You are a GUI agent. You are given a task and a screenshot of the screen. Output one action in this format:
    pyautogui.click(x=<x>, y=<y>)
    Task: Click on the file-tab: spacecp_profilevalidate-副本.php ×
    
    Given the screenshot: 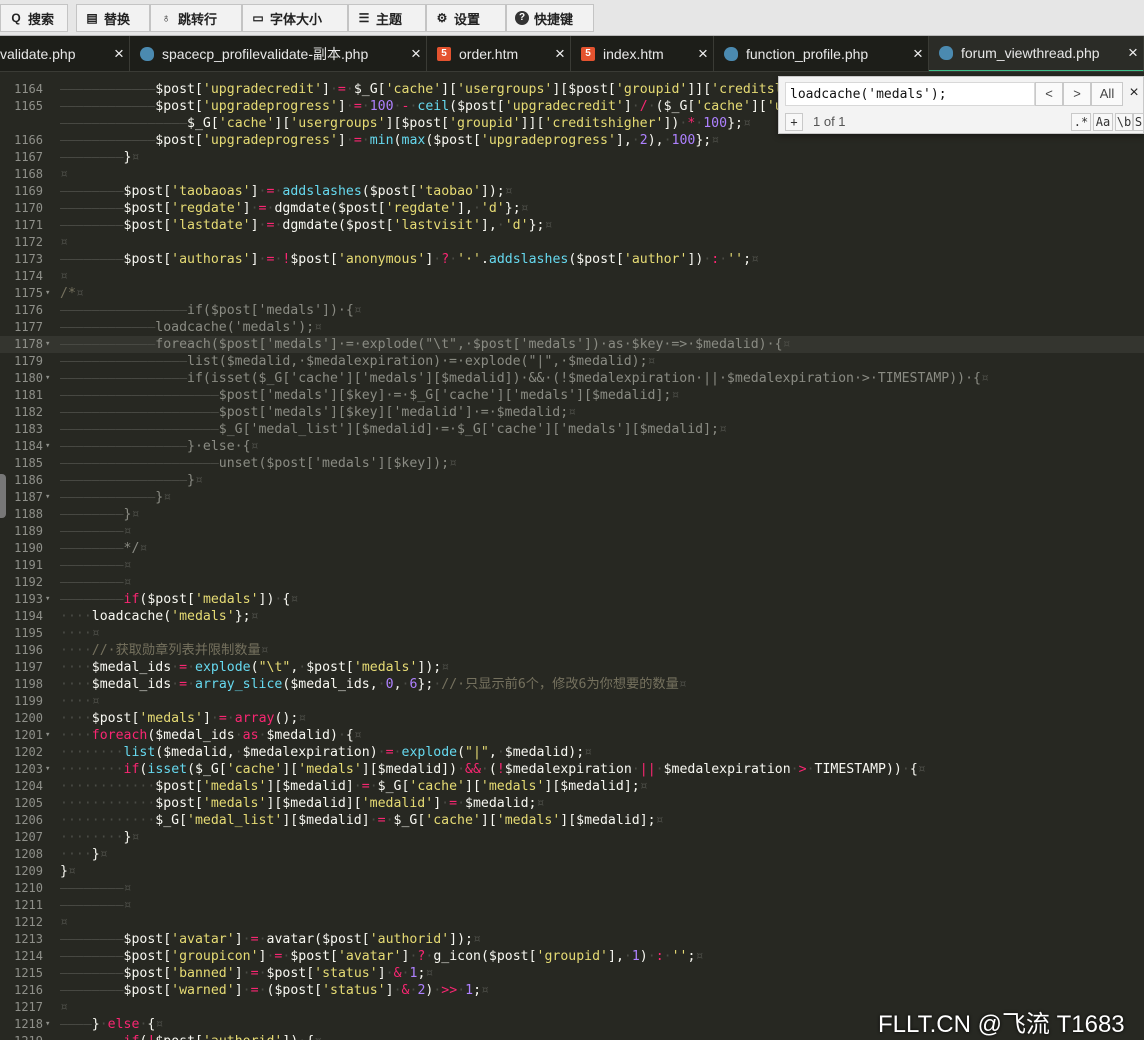 What is the action you would take?
    pyautogui.click(x=278, y=53)
    